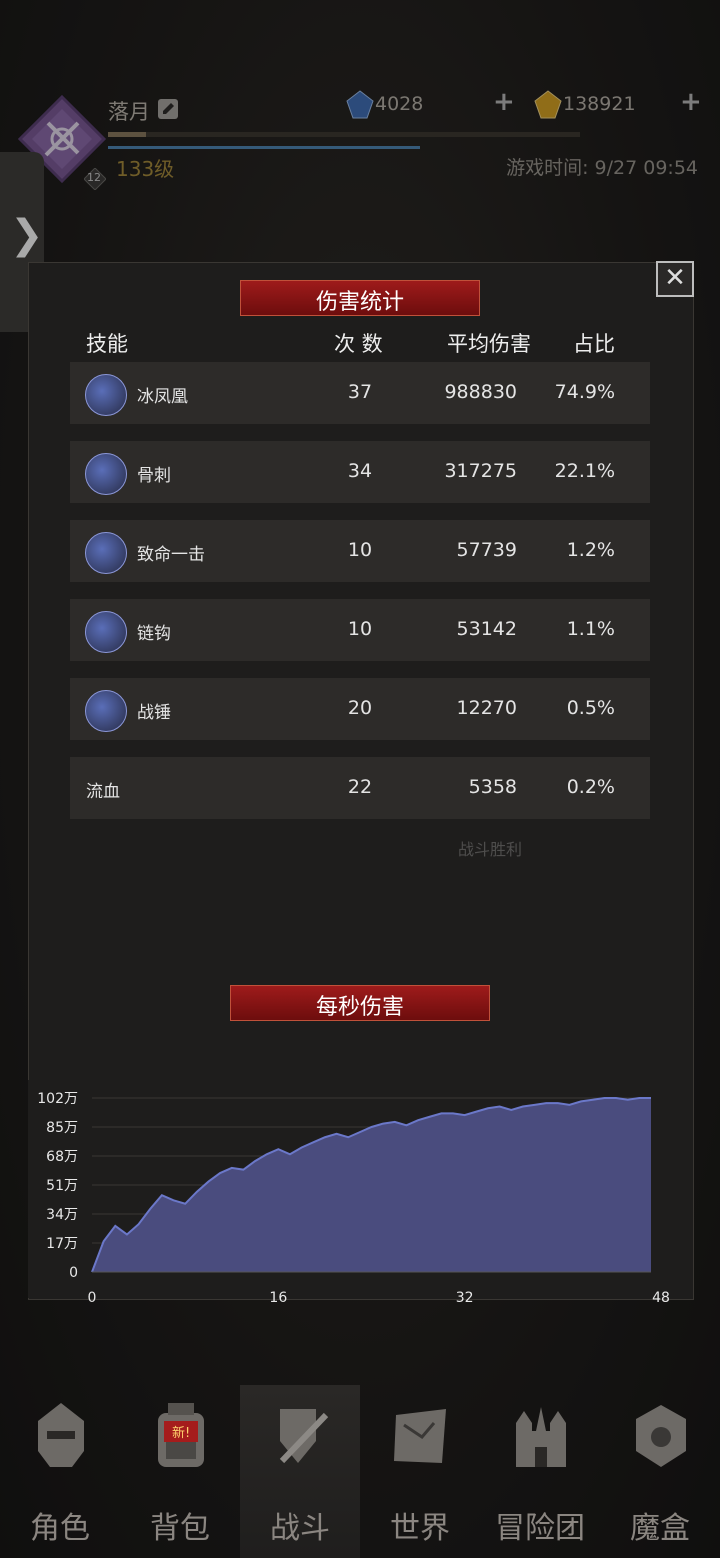 The width and height of the screenshot is (720, 1558). I want to click on war-hammer-icon, so click(106, 711).